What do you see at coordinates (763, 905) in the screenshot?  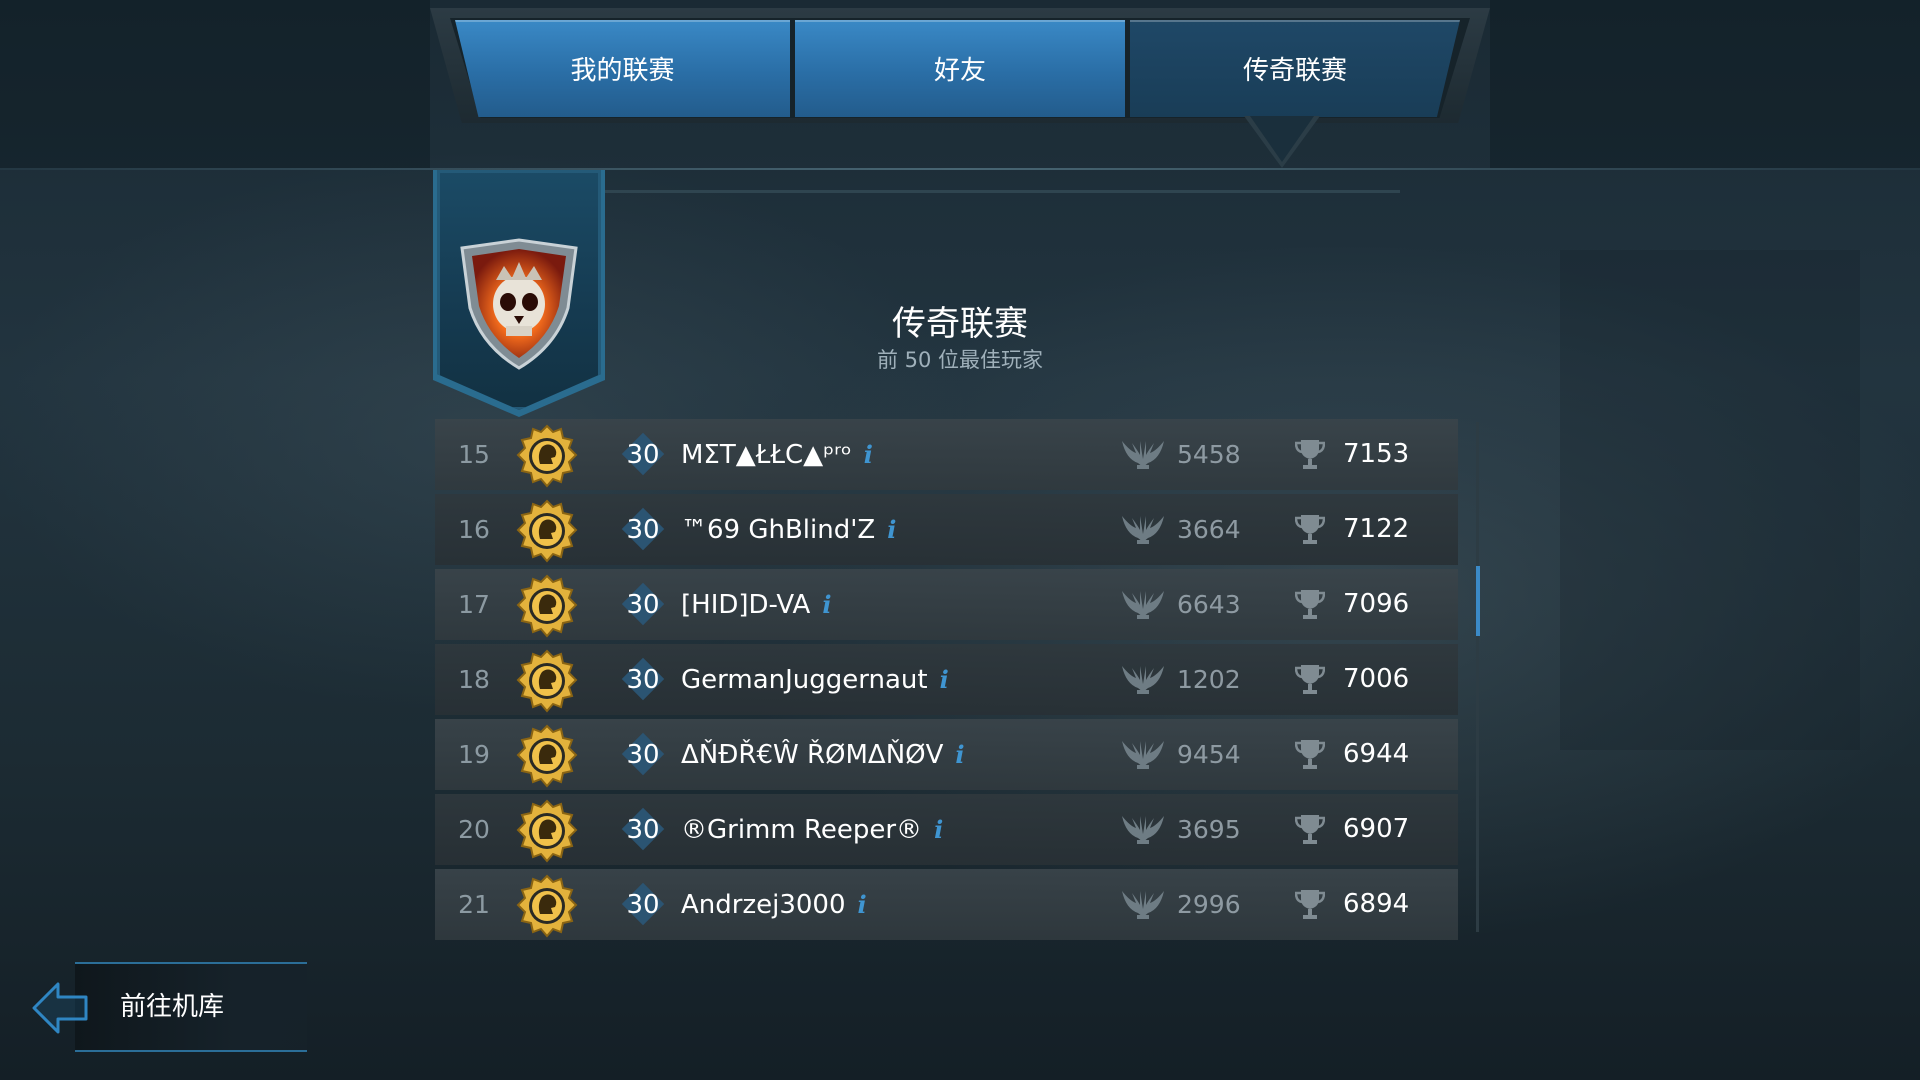 I see `player-name: Andrzej3000` at bounding box center [763, 905].